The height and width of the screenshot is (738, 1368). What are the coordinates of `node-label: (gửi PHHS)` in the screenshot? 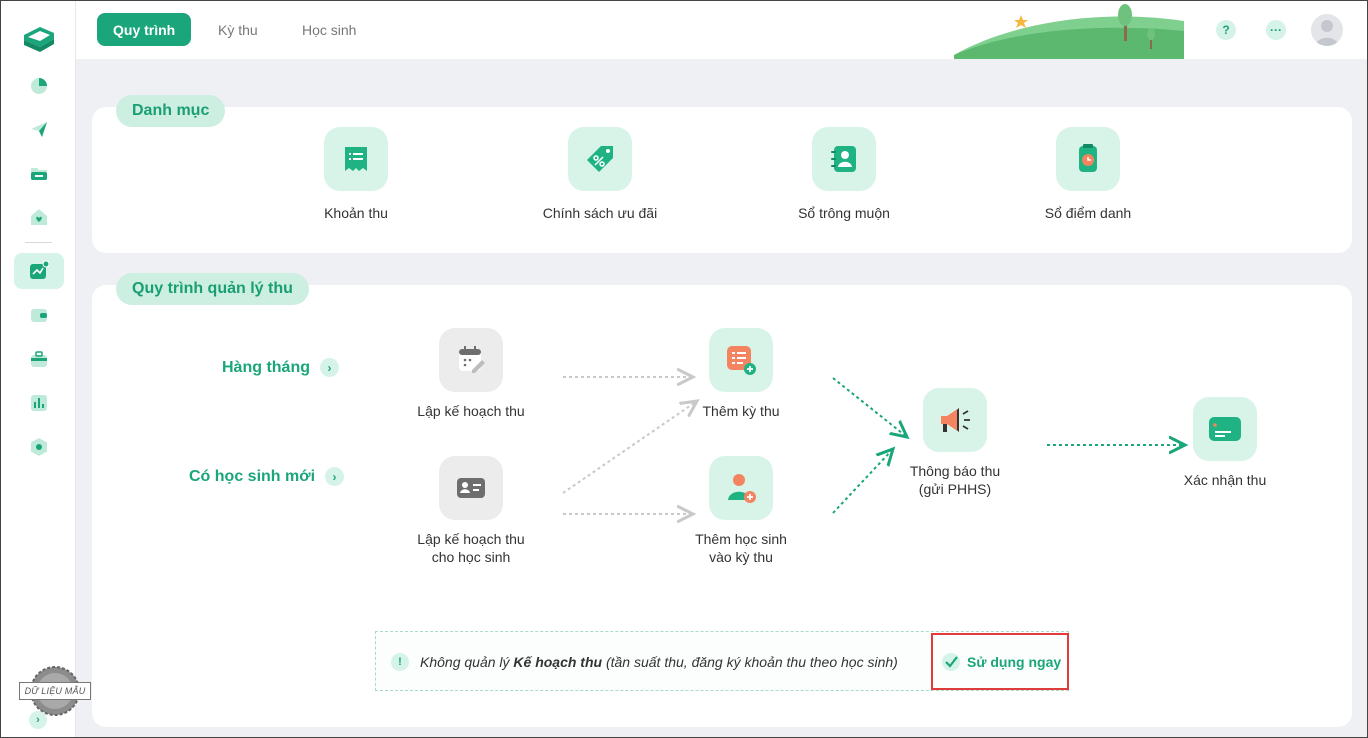 It's located at (955, 489).